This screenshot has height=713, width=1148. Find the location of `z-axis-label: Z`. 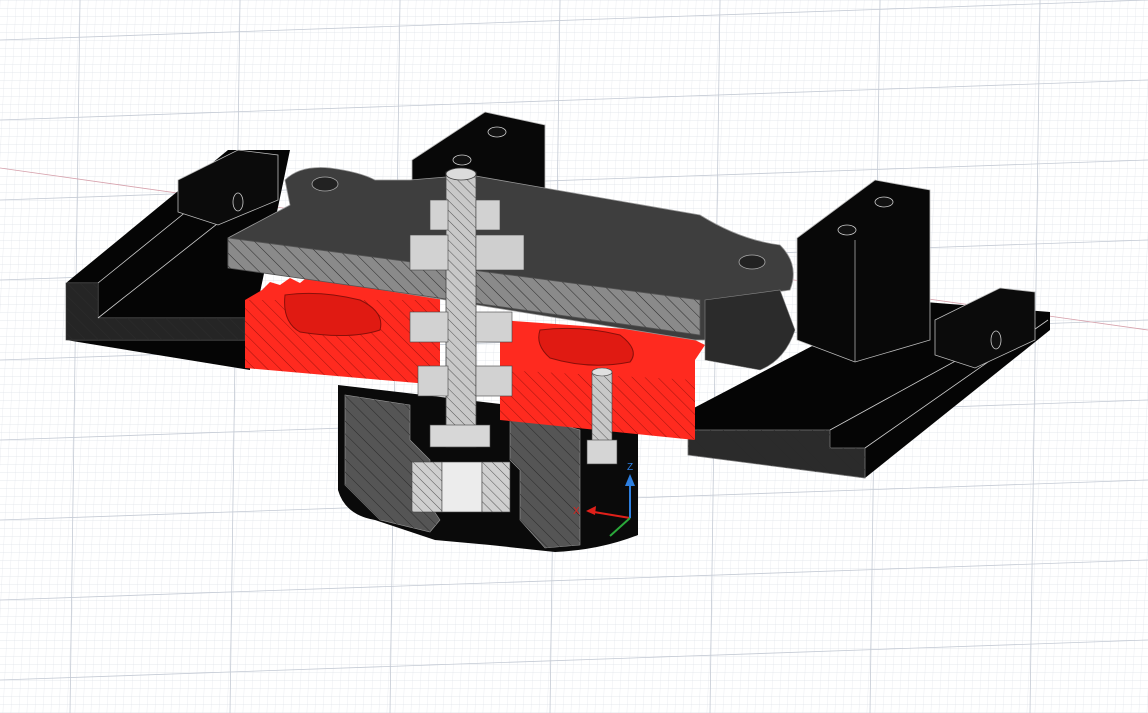

z-axis-label: Z is located at coordinates (630, 467).